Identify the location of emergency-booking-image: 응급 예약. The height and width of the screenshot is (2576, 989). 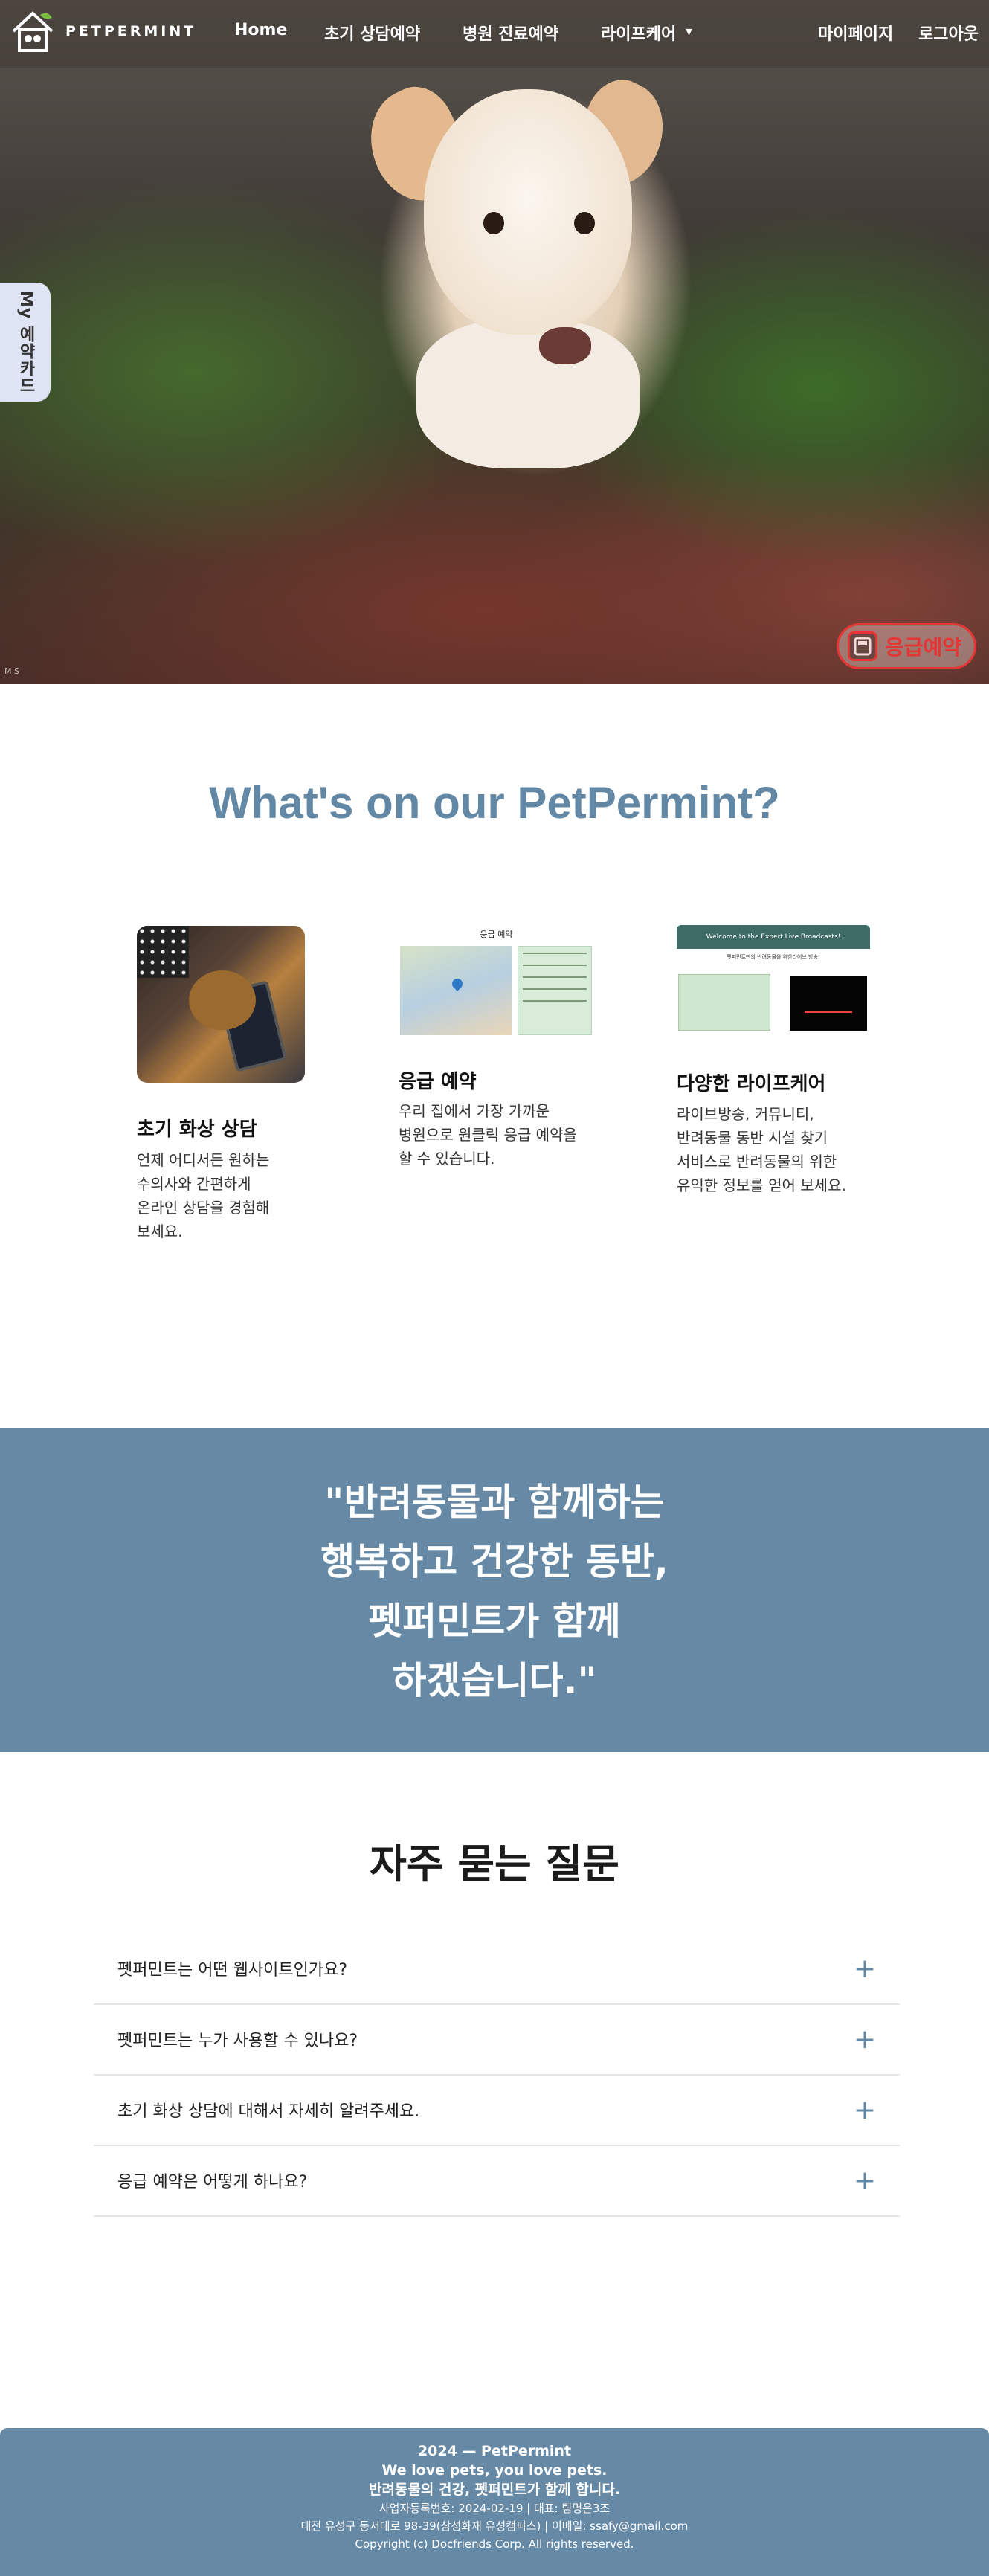
(497, 984).